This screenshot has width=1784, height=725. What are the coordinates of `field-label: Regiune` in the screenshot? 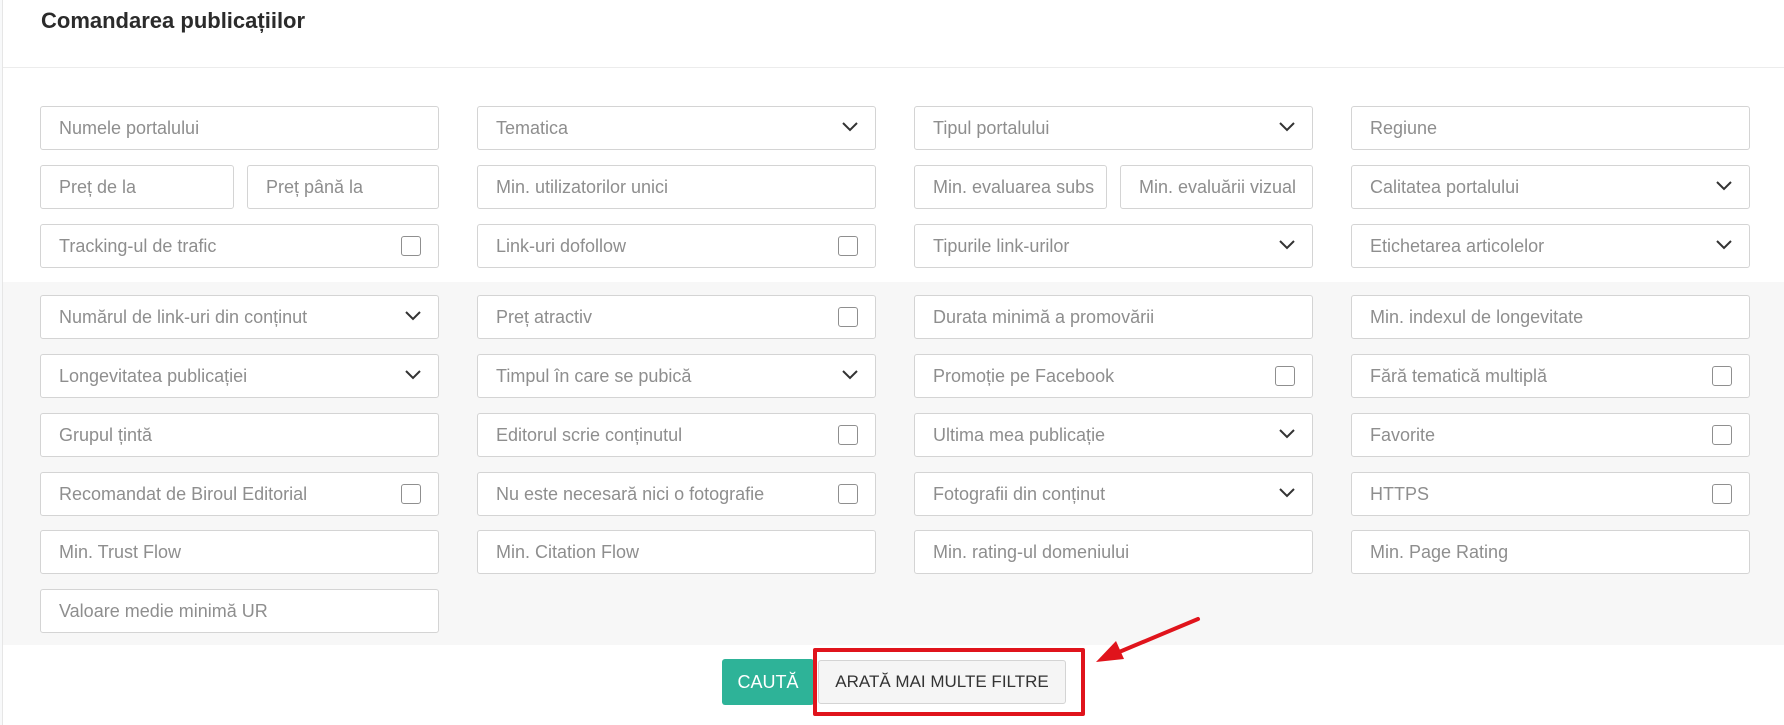 It's located at (1404, 128).